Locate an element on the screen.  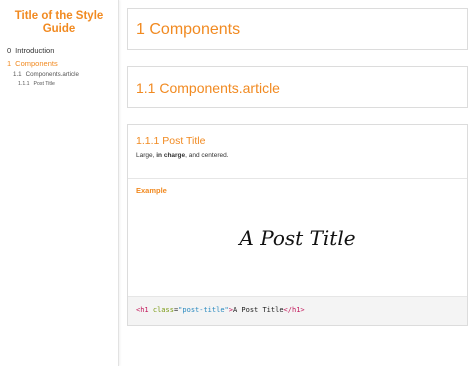
nav-item-post-title: 1.1.1 Post Title is located at coordinates (59, 84).